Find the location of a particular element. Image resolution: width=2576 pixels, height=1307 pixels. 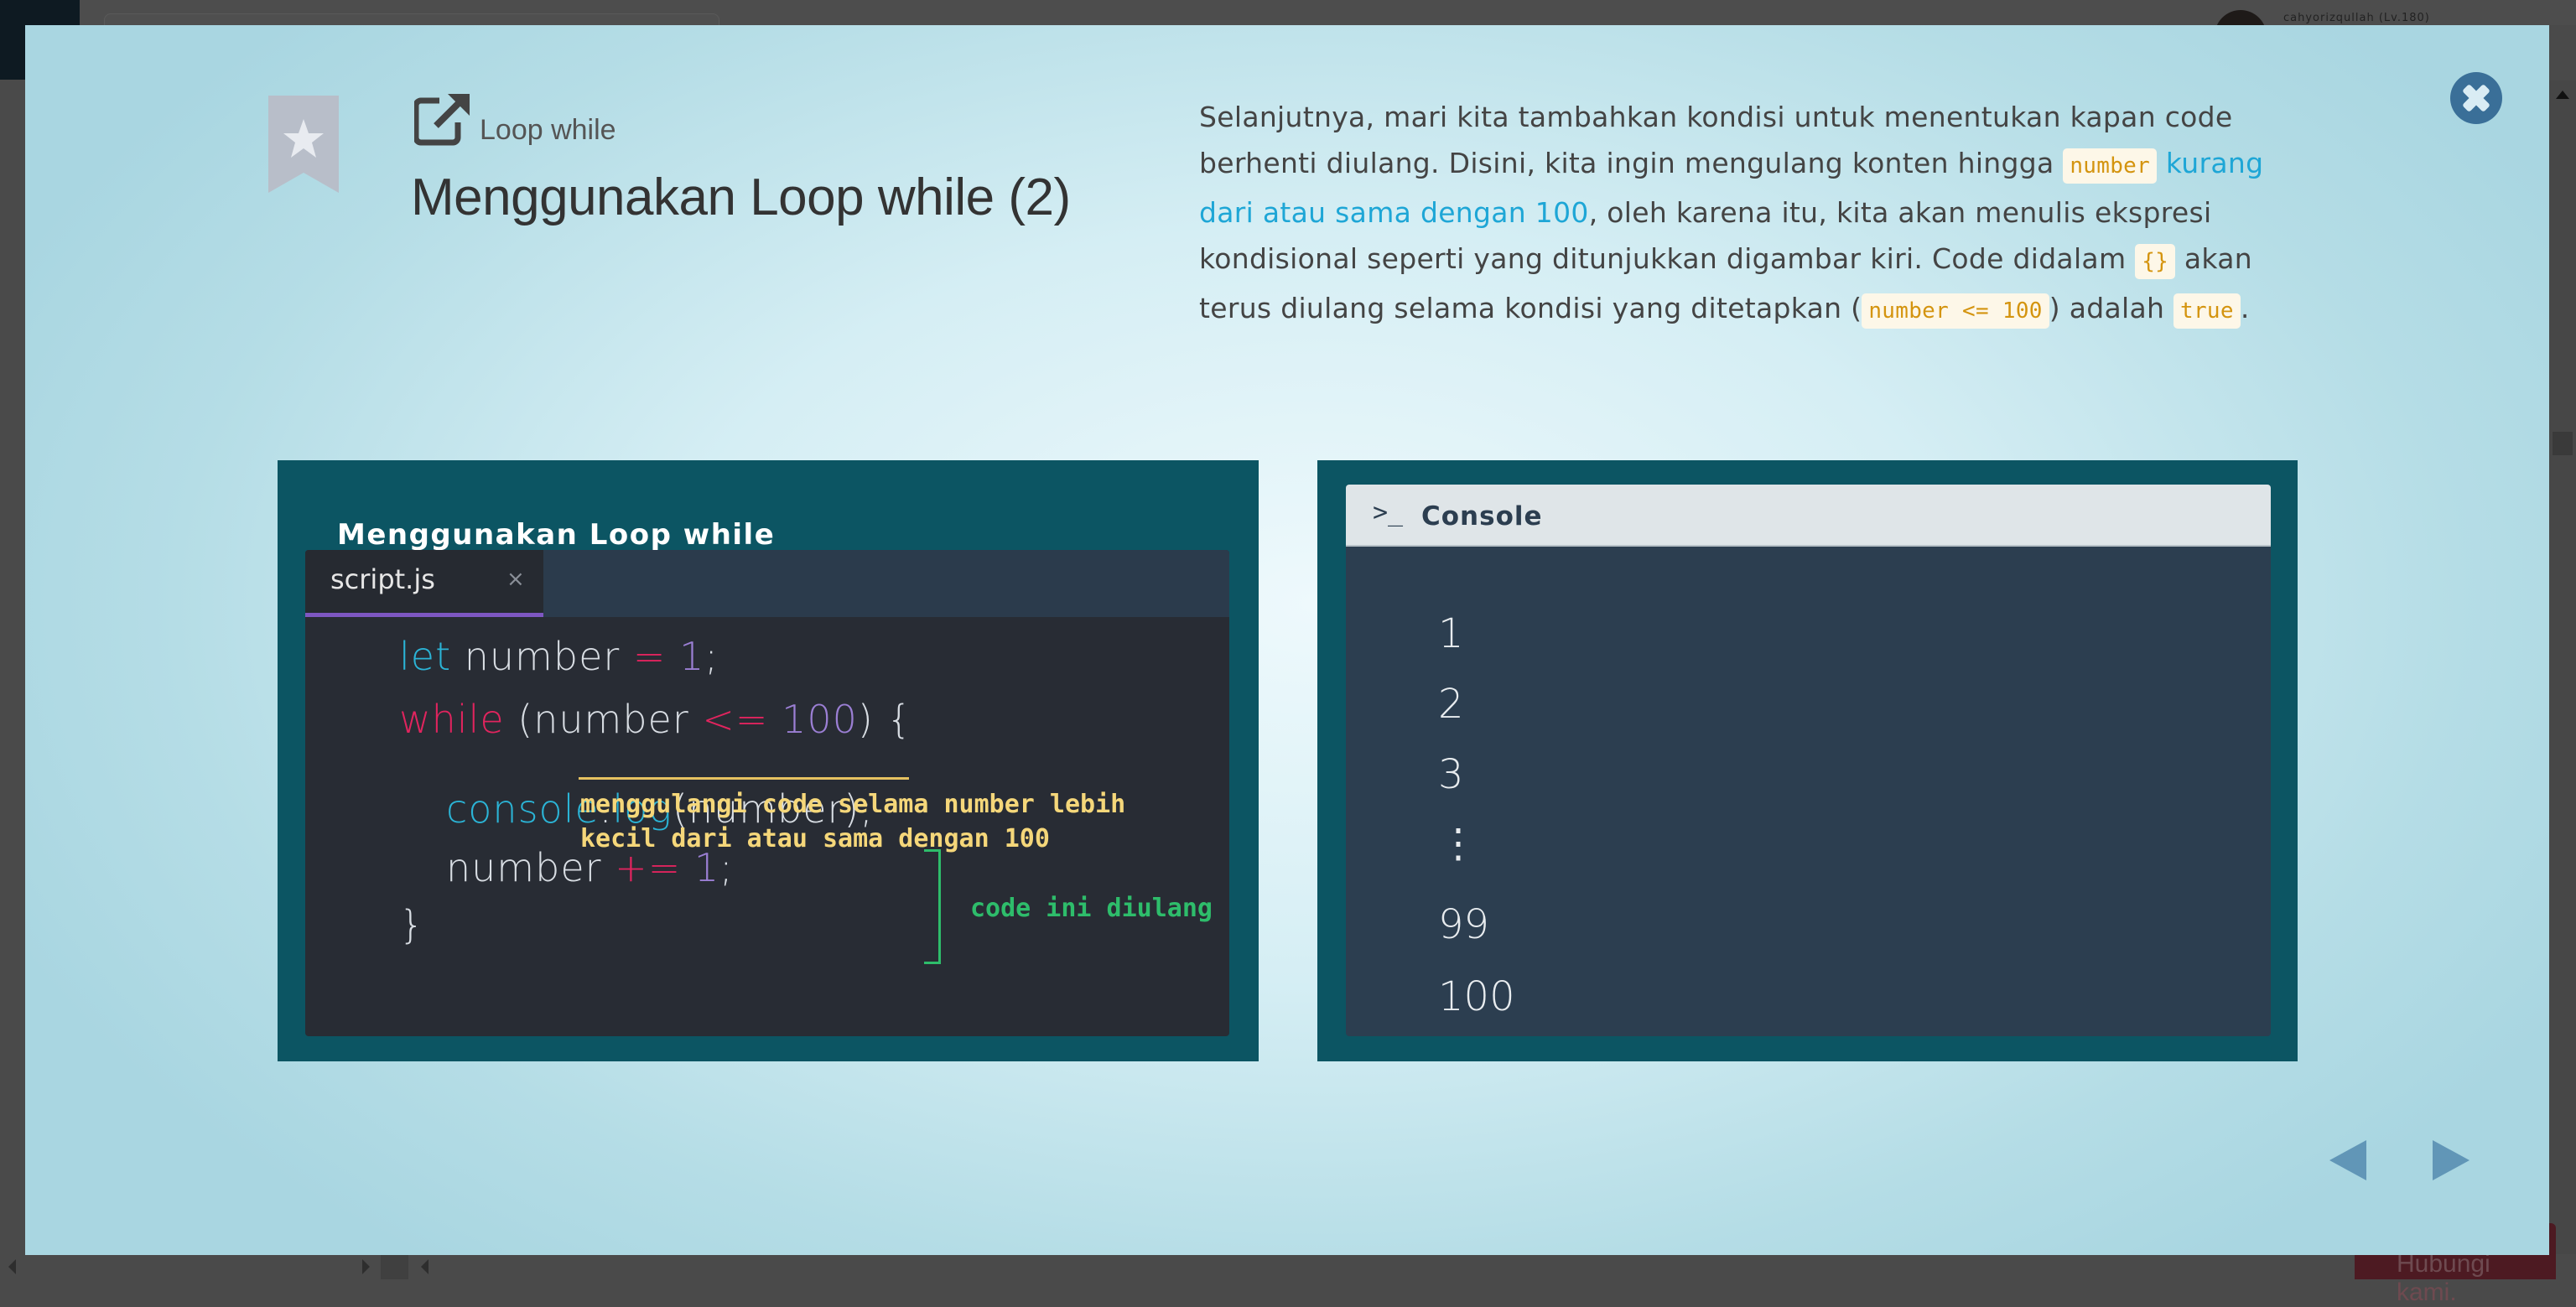

tab-label: script.js is located at coordinates (382, 579).